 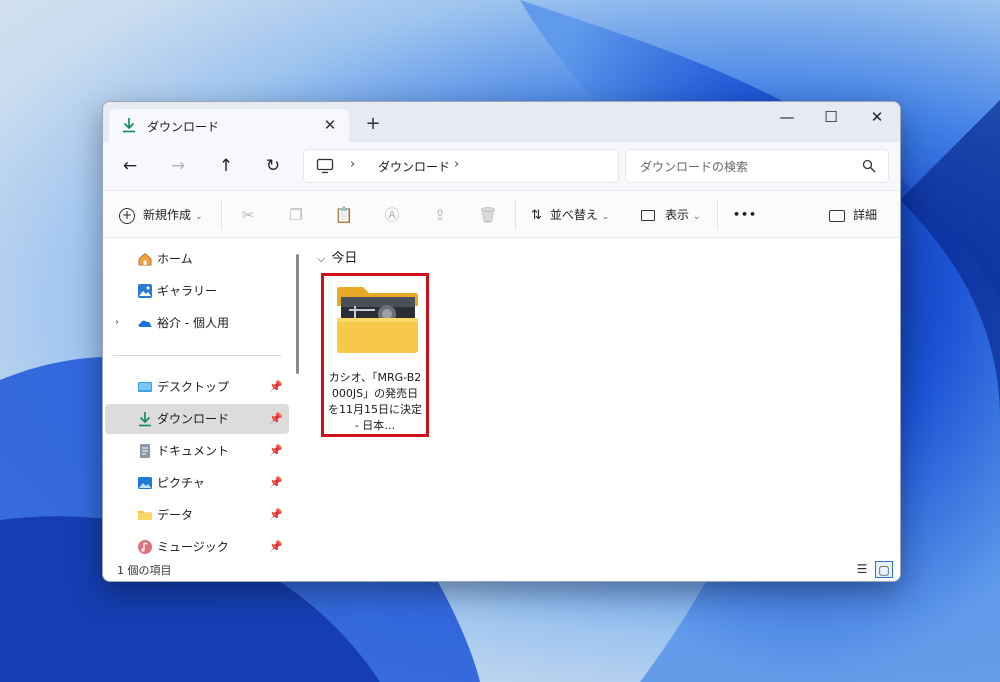 What do you see at coordinates (193, 323) in the screenshot?
I see `sidebar-item-label: 裕介 - 個人用` at bounding box center [193, 323].